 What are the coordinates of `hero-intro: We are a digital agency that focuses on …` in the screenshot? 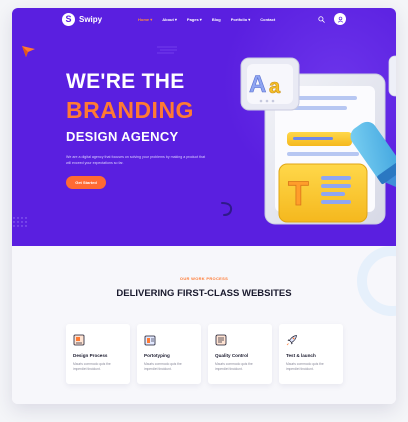 It's located at (136, 160).